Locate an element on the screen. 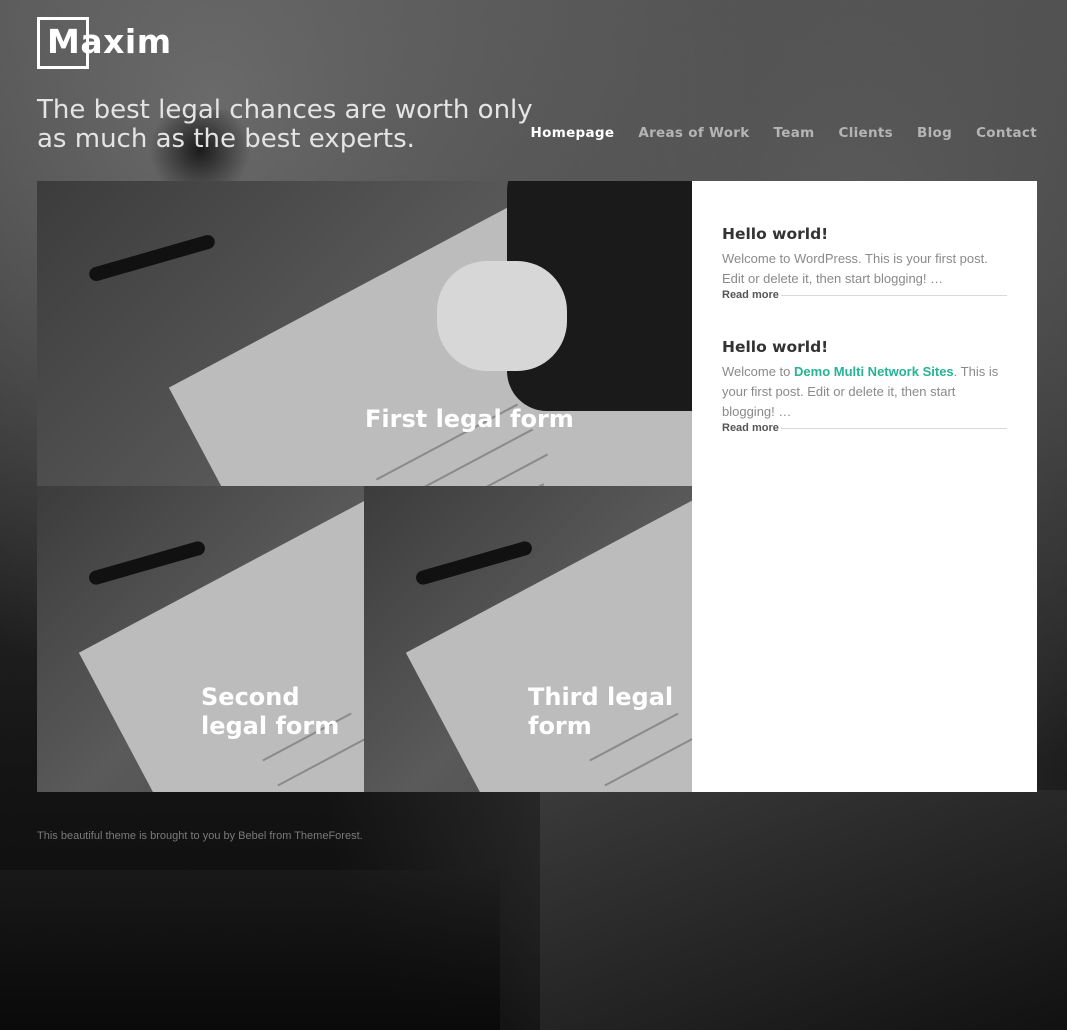 The height and width of the screenshot is (1030, 1067). nav-item-team: Team is located at coordinates (794, 133).